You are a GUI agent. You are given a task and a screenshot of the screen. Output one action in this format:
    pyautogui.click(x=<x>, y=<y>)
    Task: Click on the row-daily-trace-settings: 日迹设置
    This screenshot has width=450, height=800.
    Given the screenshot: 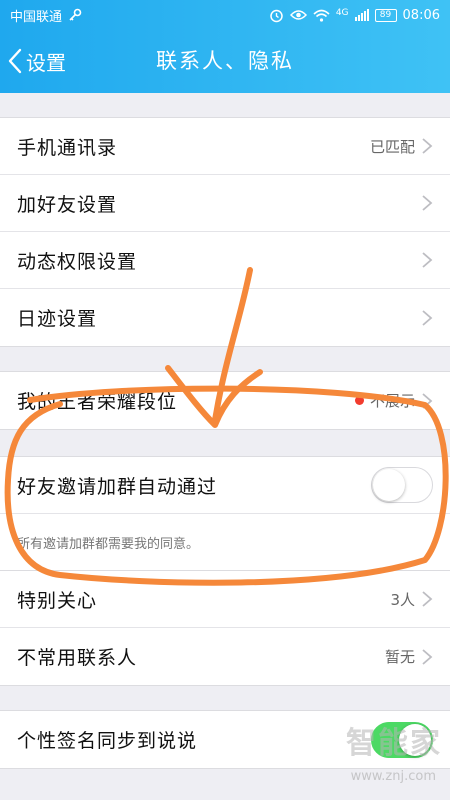 What is the action you would take?
    pyautogui.click(x=225, y=317)
    